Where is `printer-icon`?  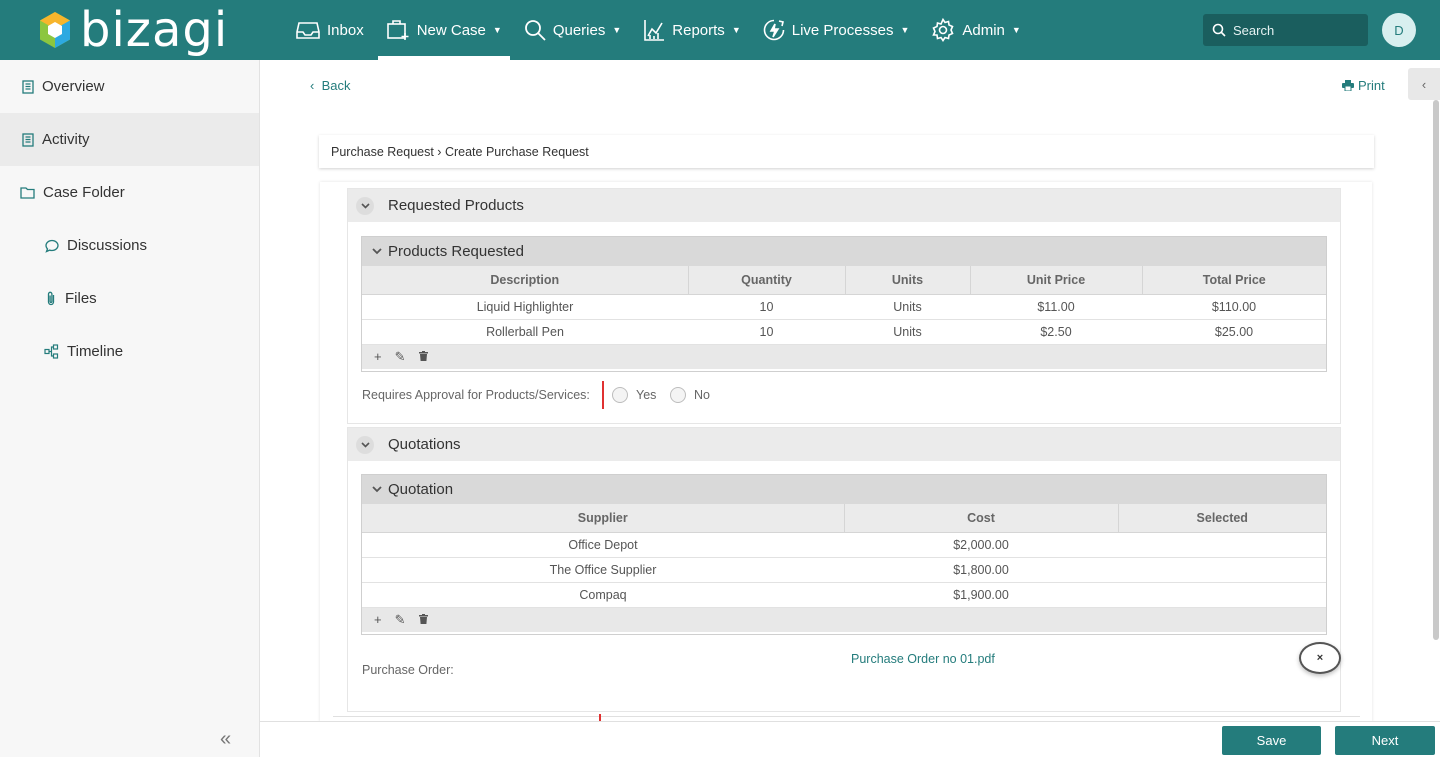
printer-icon is located at coordinates (1348, 85).